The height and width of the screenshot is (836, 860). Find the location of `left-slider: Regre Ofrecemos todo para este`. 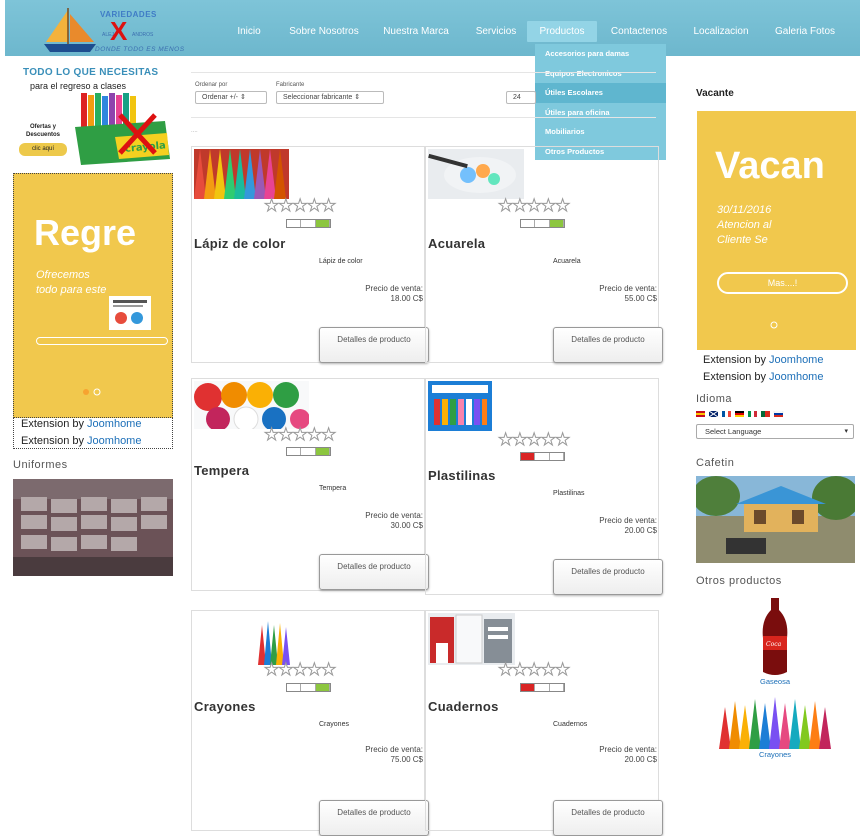

left-slider: Regre Ofrecemos todo para este is located at coordinates (93, 295).